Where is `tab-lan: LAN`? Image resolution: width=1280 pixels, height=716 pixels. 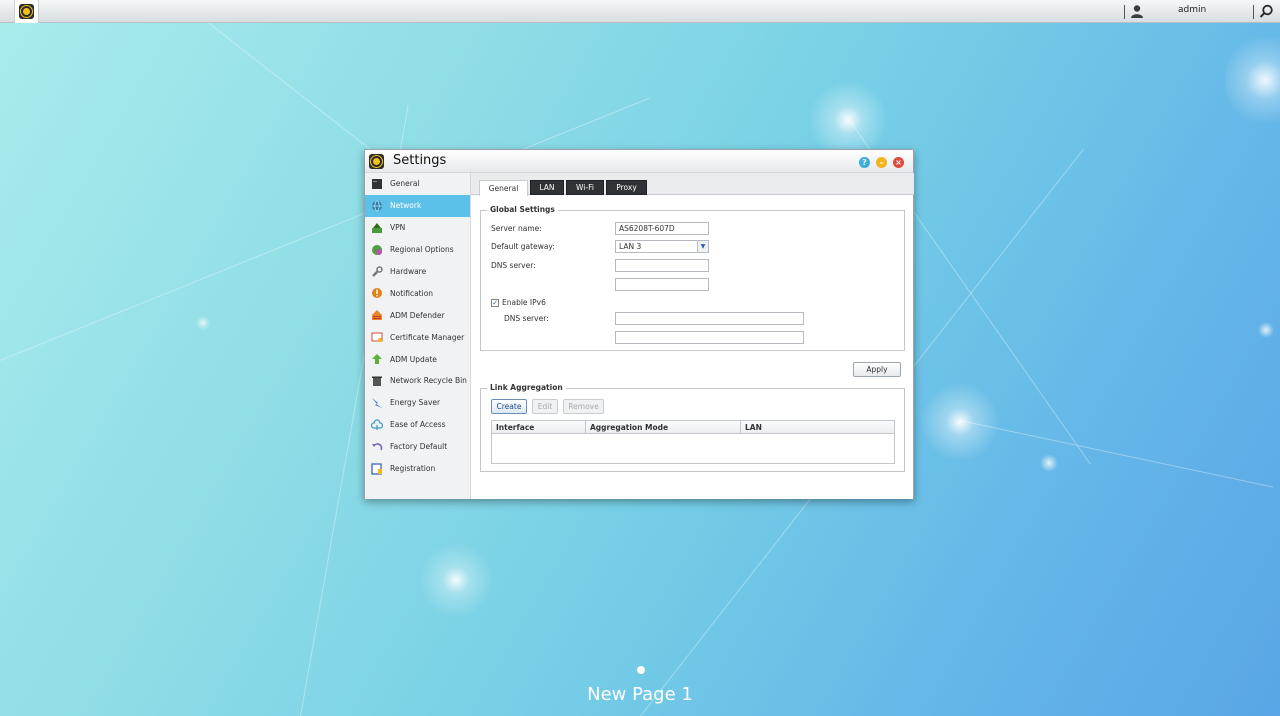 tab-lan: LAN is located at coordinates (547, 187).